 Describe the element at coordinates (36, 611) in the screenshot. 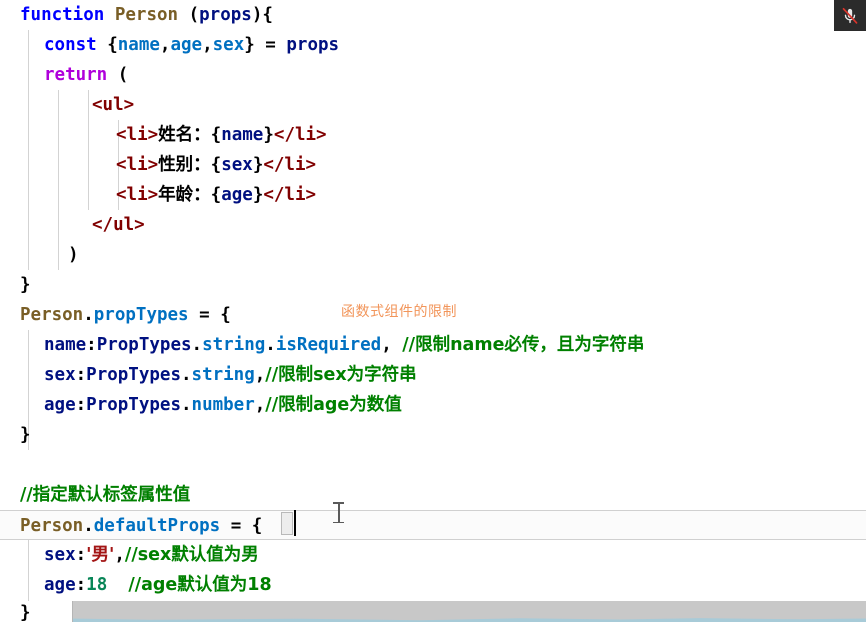

I see `editor-bottom-gutter` at that location.